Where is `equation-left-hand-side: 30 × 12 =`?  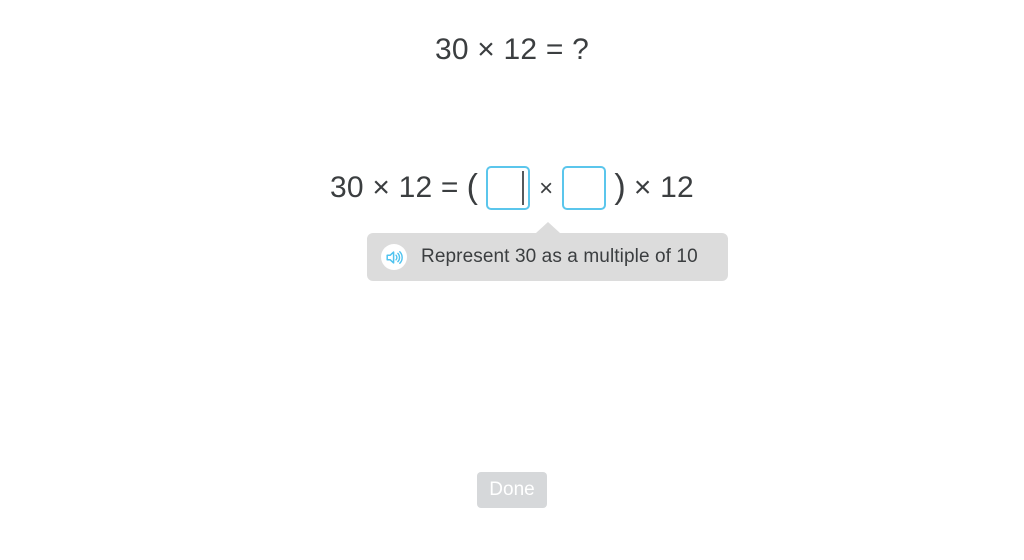
equation-left-hand-side: 30 × 12 = is located at coordinates (394, 187).